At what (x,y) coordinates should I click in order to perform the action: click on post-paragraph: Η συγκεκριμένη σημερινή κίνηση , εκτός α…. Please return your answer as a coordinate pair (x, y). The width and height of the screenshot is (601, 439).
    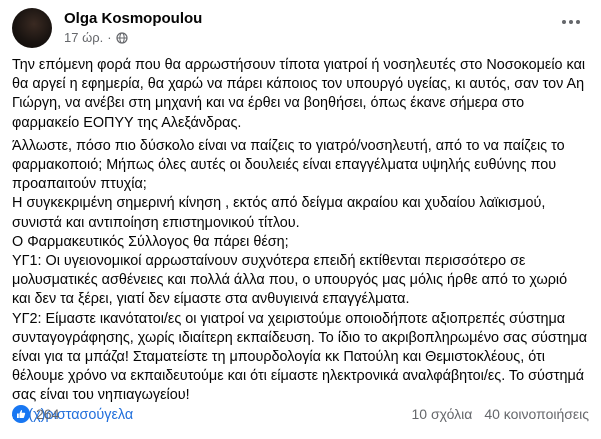
    Looking at the image, I should click on (279, 213).